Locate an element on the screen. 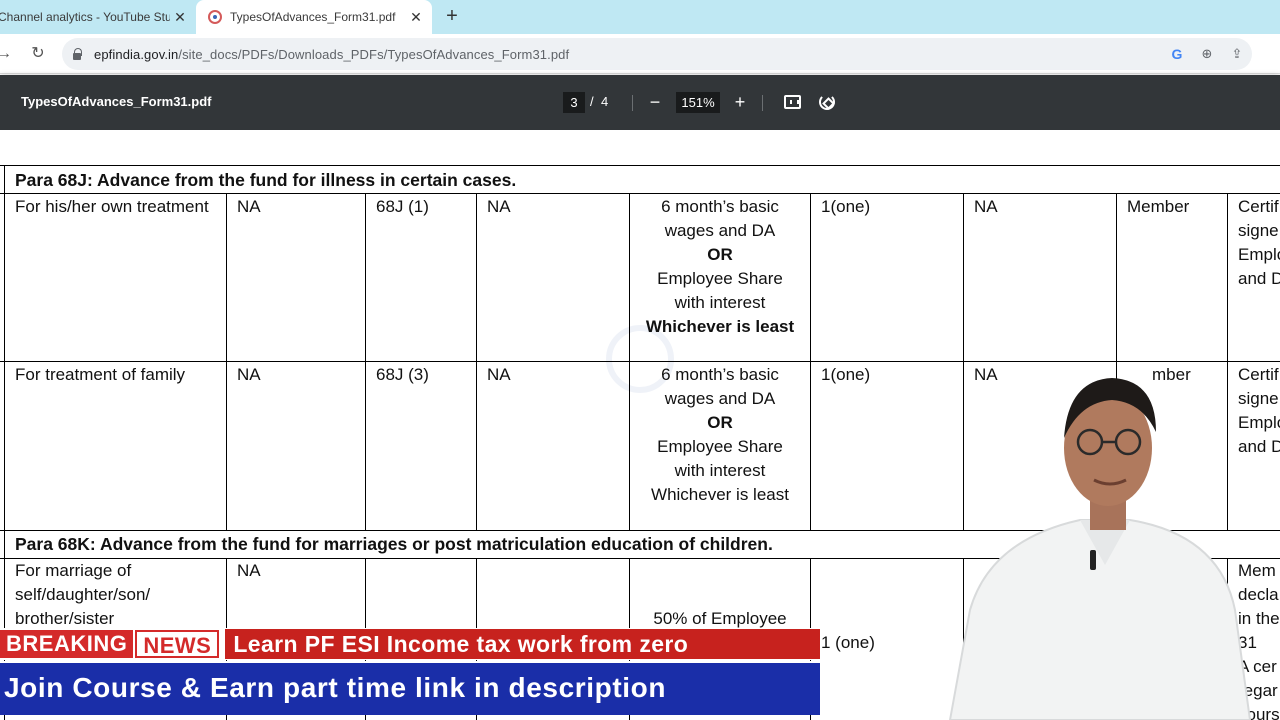 The height and width of the screenshot is (720, 1280). fit-to-page-icon is located at coordinates (792, 102).